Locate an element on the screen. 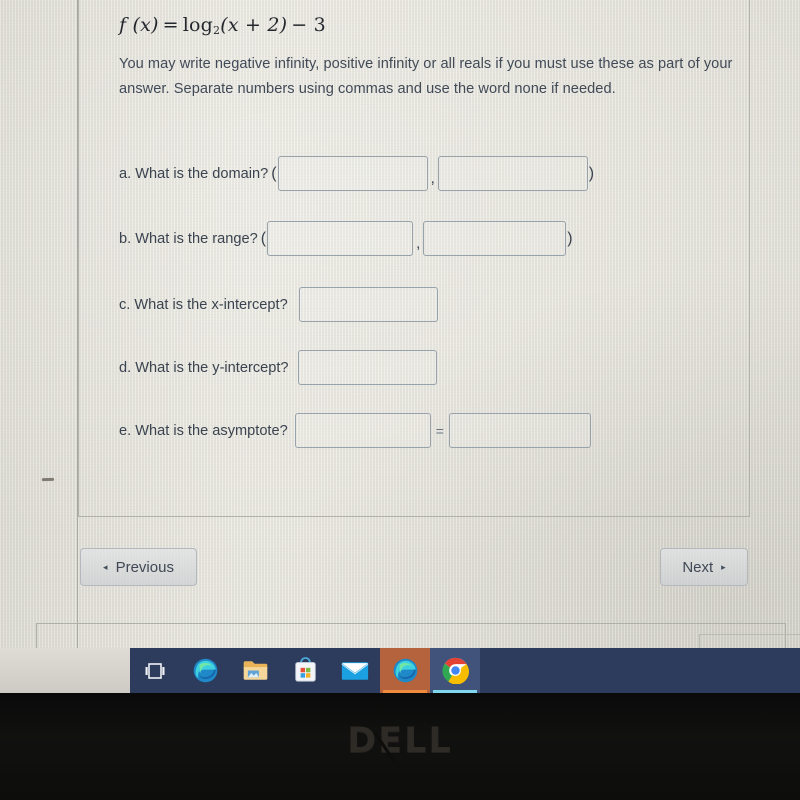 The height and width of the screenshot is (800, 800). question-row-c: c. What is the x-intercept? is located at coordinates (278, 304).